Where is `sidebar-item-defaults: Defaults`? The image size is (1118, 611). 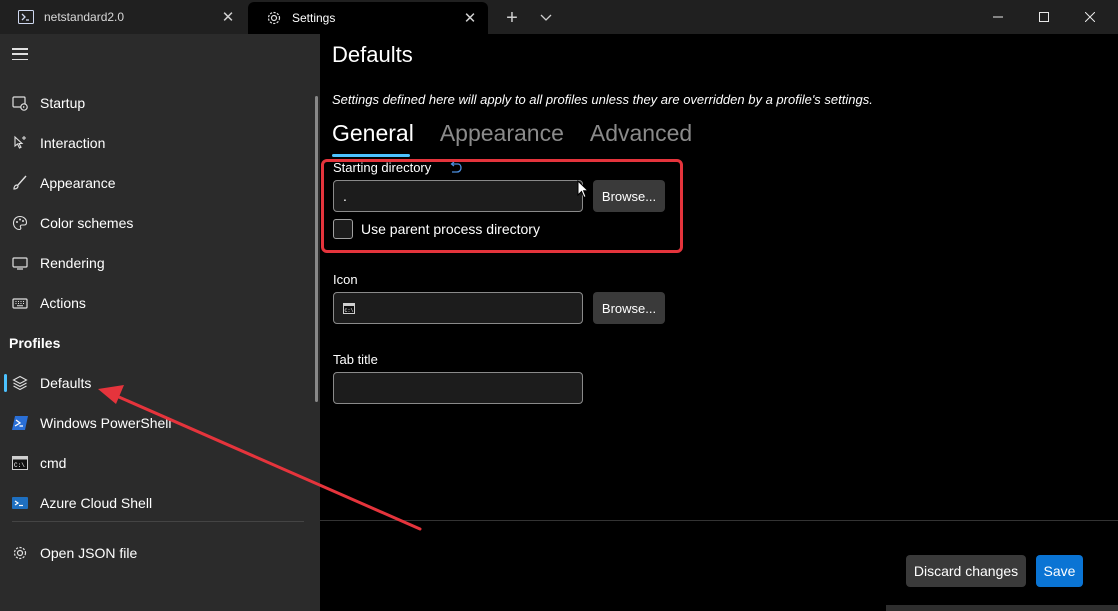 sidebar-item-defaults: Defaults is located at coordinates (155, 383).